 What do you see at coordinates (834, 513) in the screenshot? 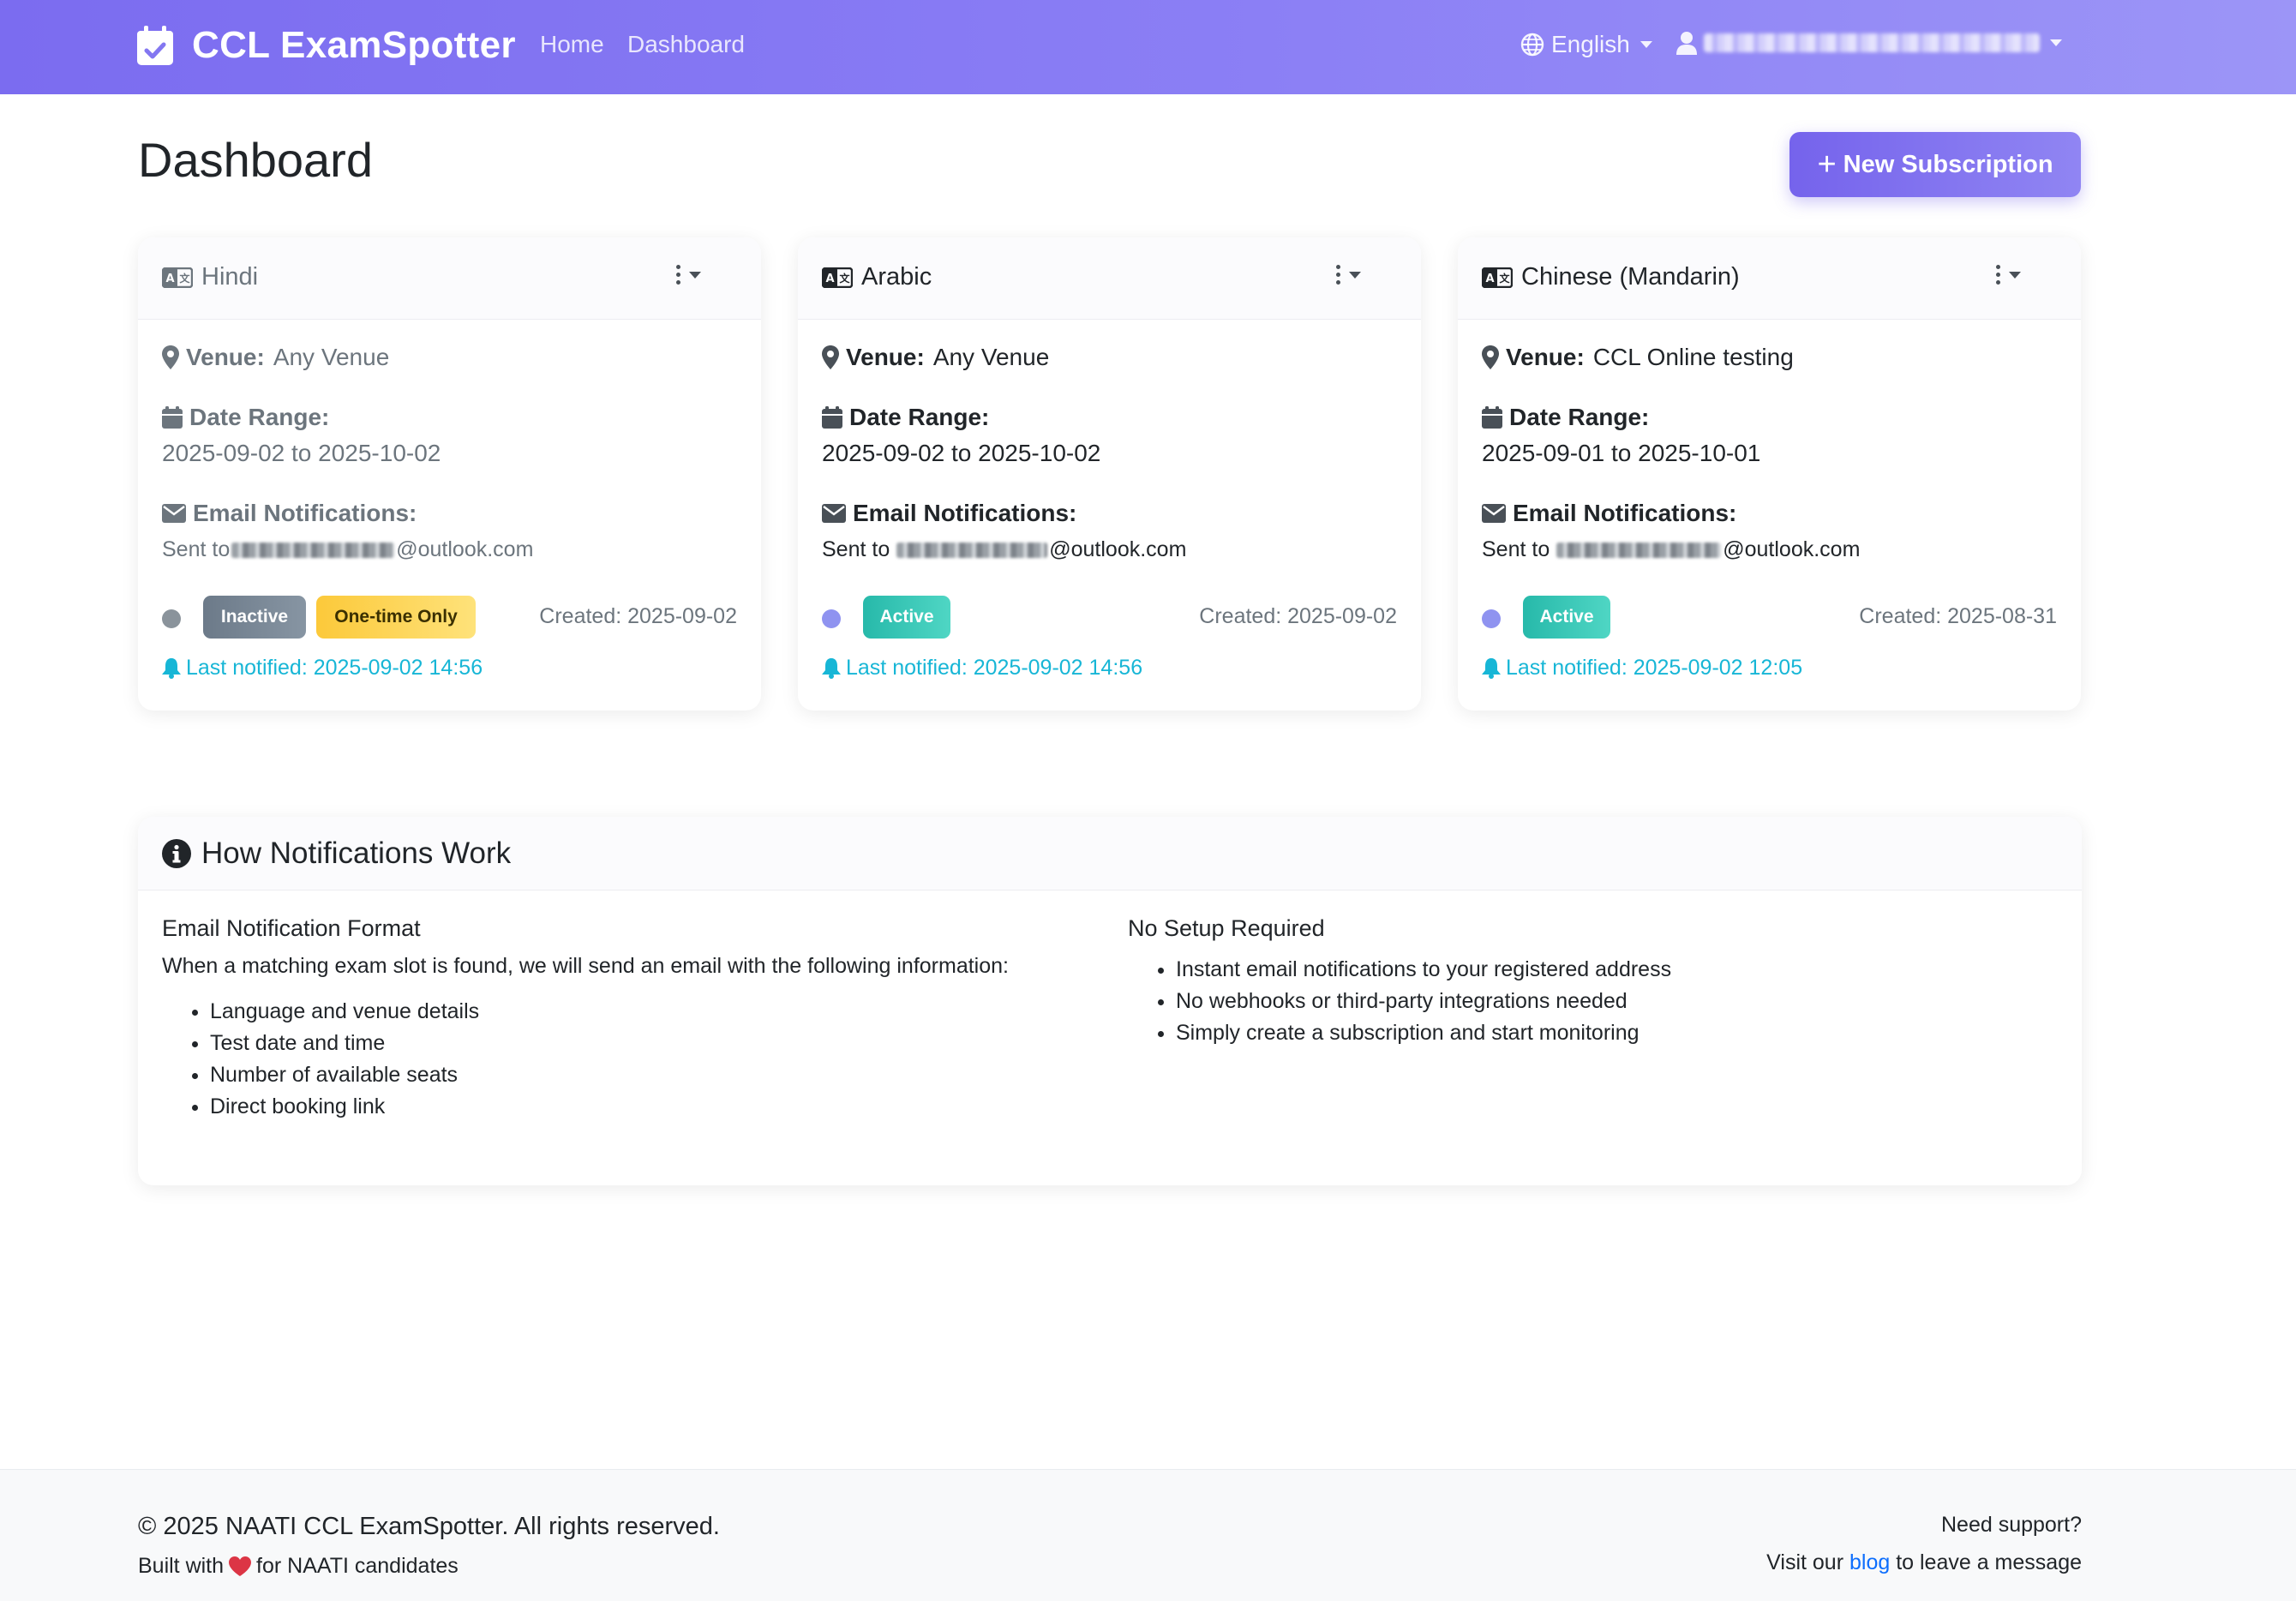
I see `envelope-icon` at bounding box center [834, 513].